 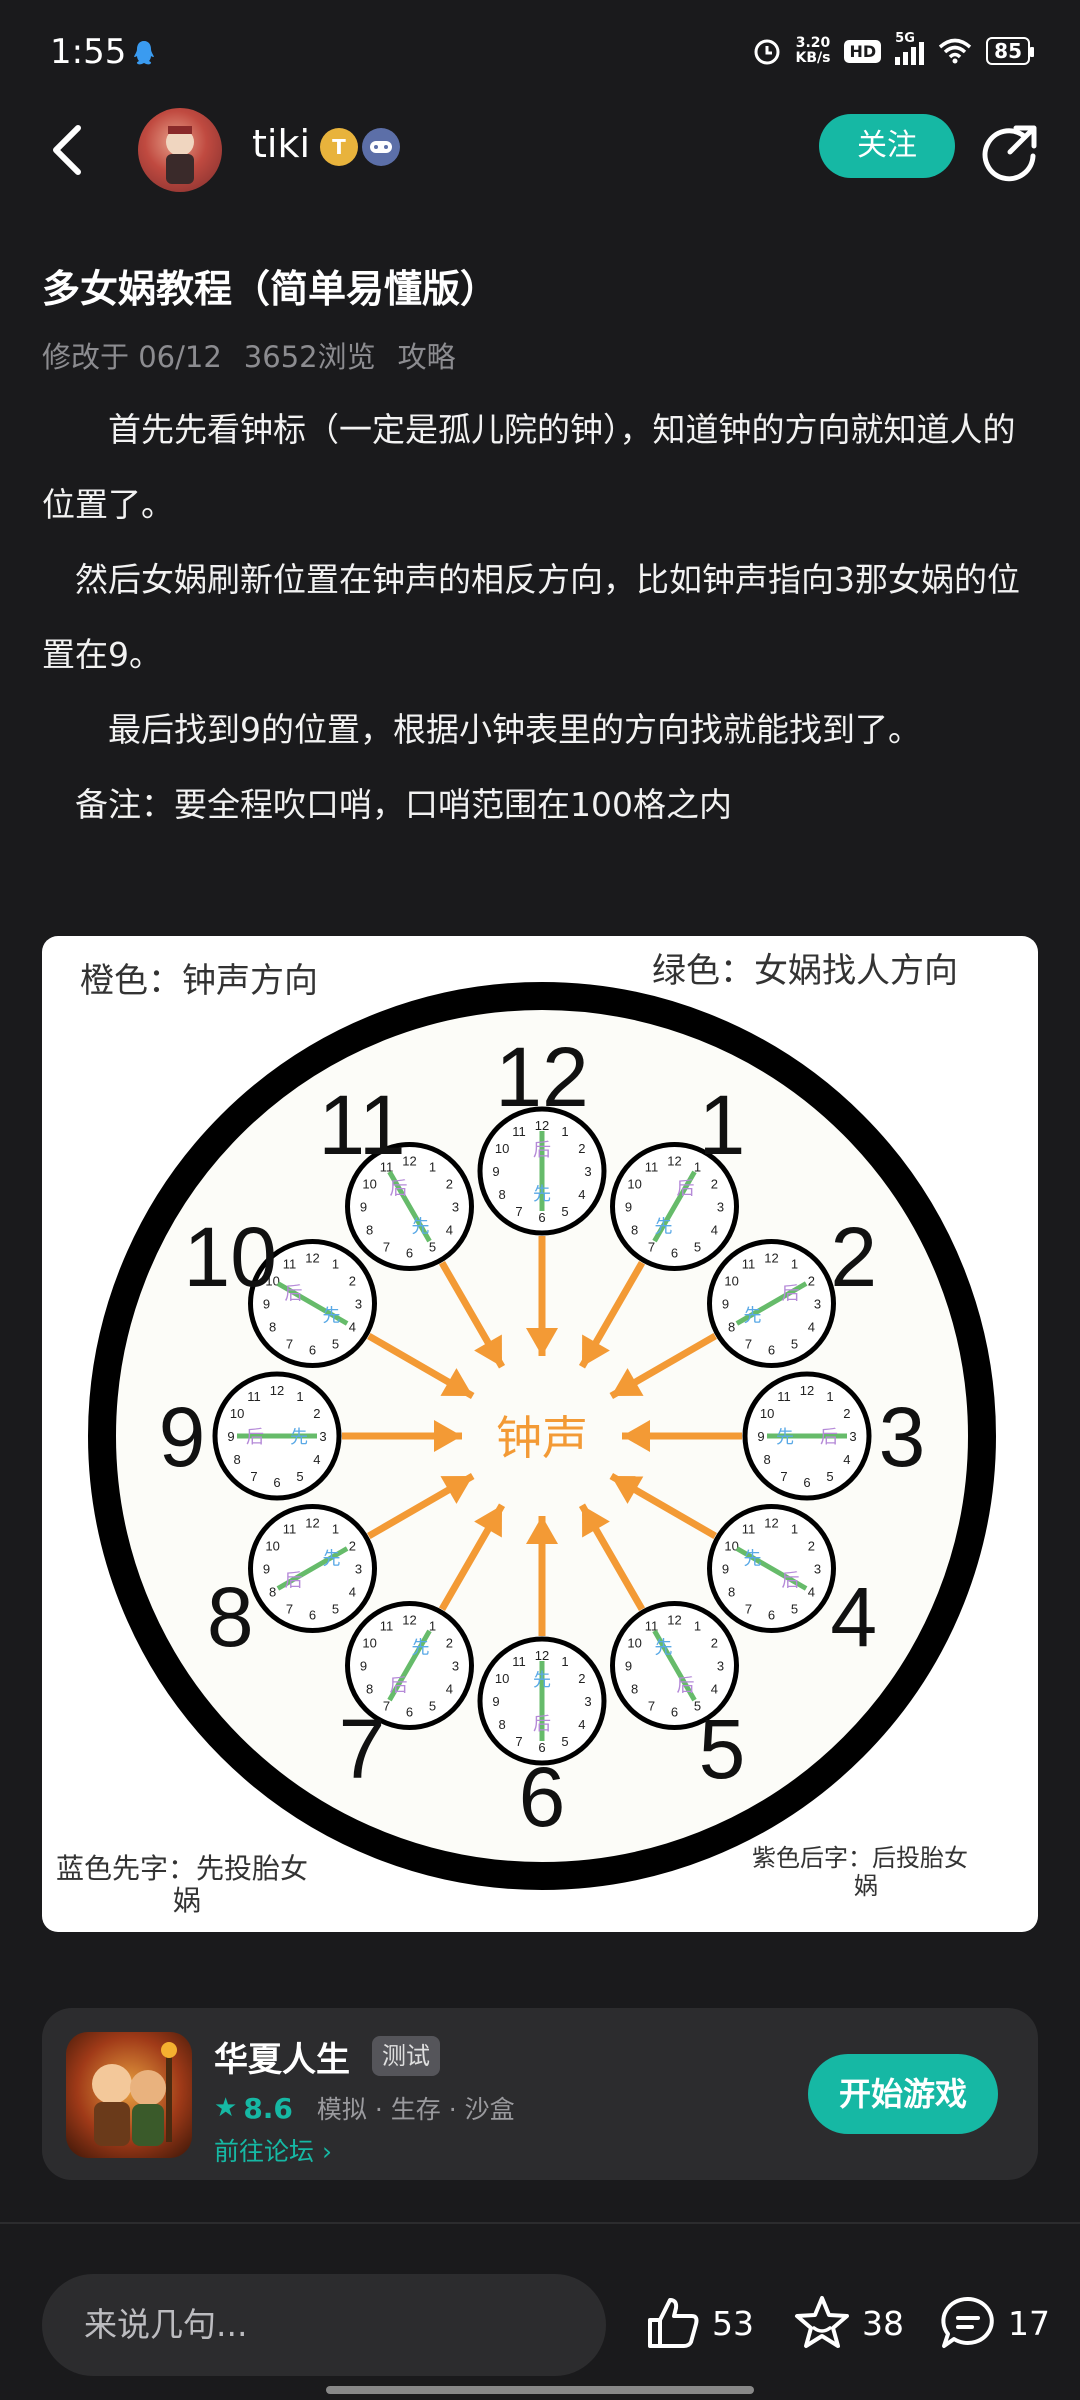 What do you see at coordinates (848, 2323) in the screenshot?
I see `favorite-button: 38` at bounding box center [848, 2323].